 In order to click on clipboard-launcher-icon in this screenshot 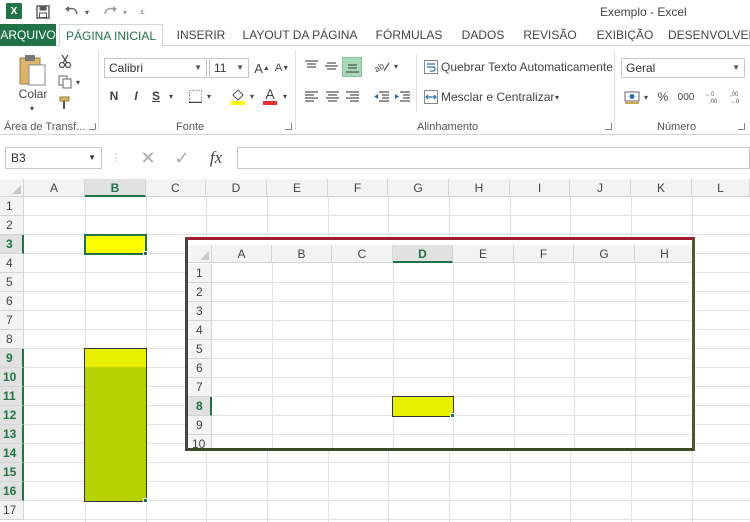, I will do `click(92, 126)`.